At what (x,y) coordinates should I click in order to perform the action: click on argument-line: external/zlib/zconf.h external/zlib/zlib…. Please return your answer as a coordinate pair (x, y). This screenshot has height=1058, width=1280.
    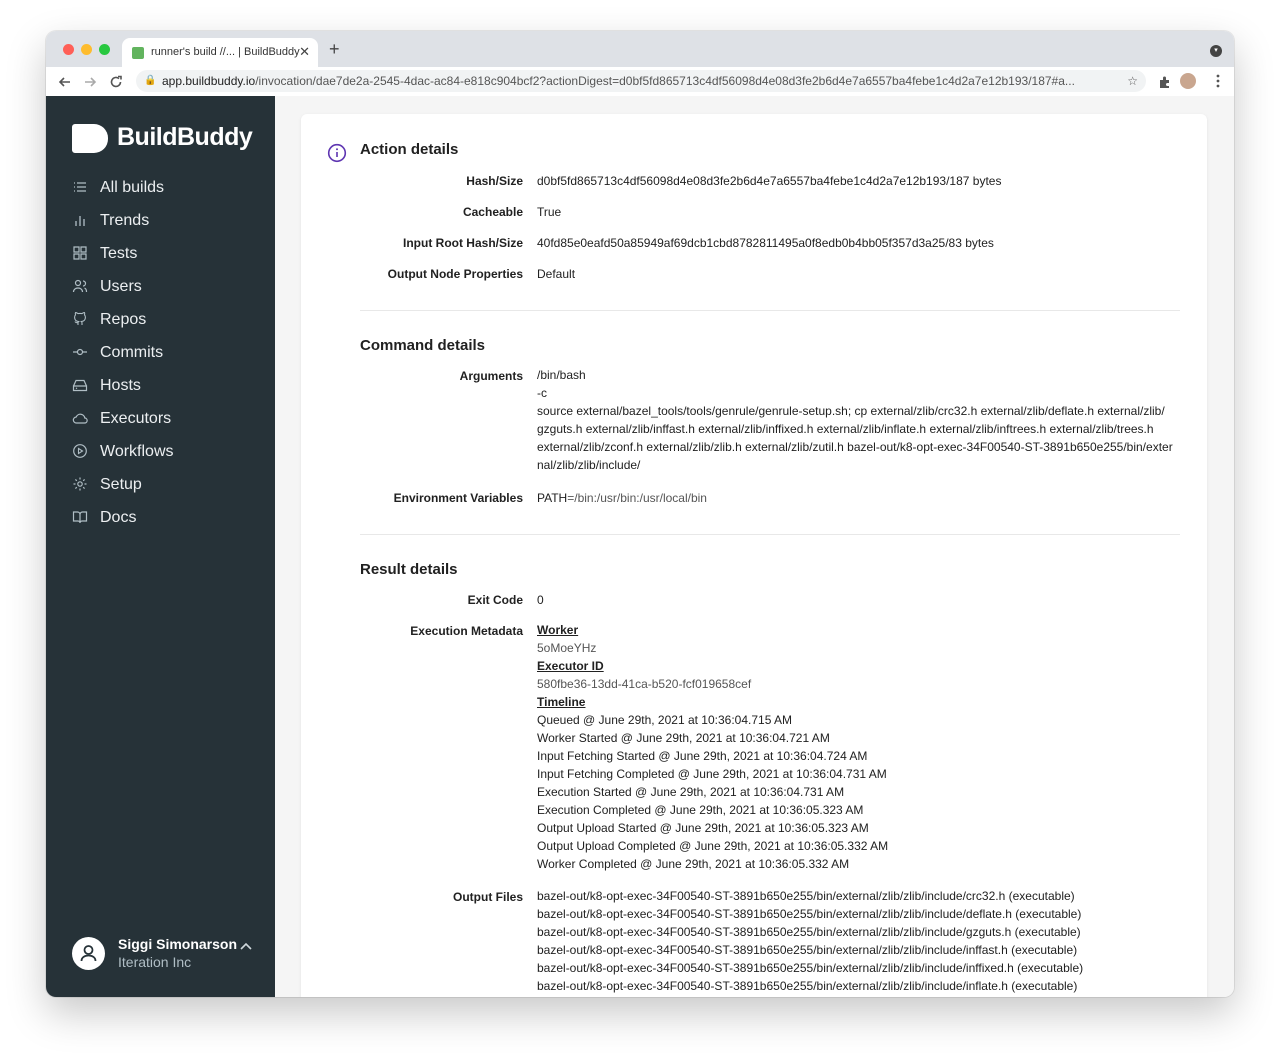
    Looking at the image, I should click on (855, 447).